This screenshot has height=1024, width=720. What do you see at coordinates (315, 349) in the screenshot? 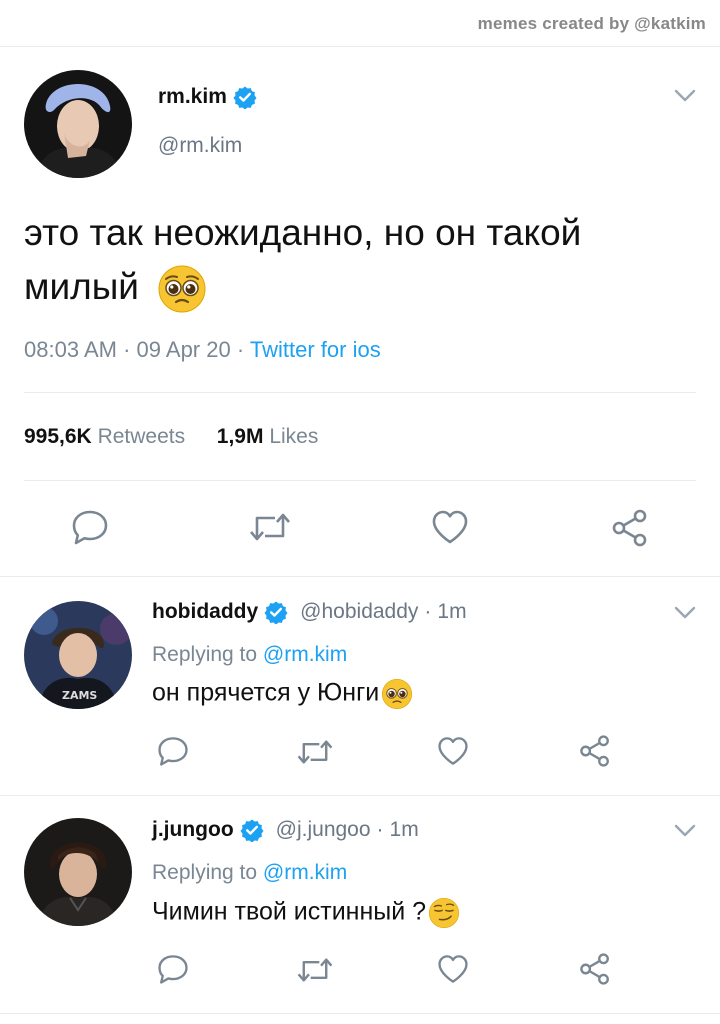
I see `tweet-source-link: Twitter for ios` at bounding box center [315, 349].